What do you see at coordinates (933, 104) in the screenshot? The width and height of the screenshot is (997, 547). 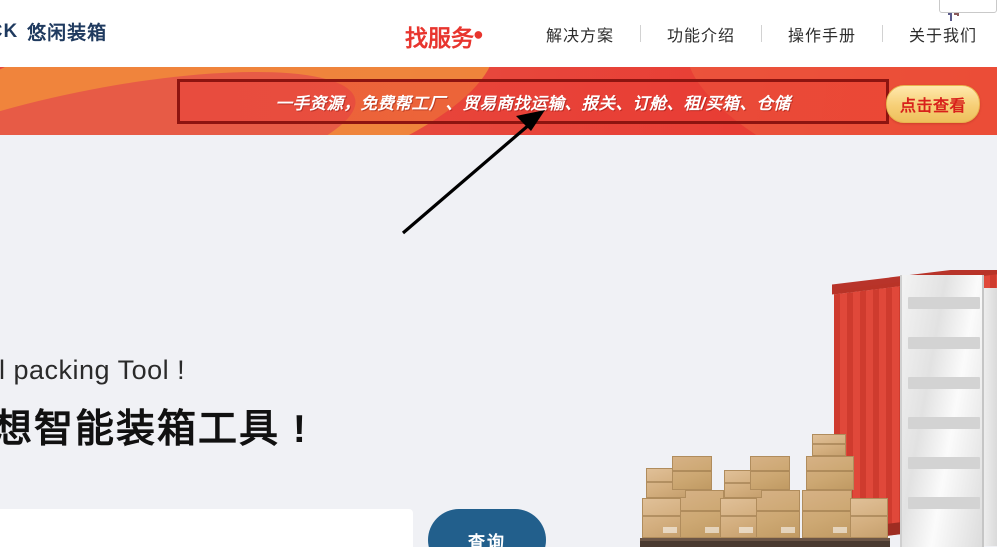 I see `promo-cta-button: 点击查看` at bounding box center [933, 104].